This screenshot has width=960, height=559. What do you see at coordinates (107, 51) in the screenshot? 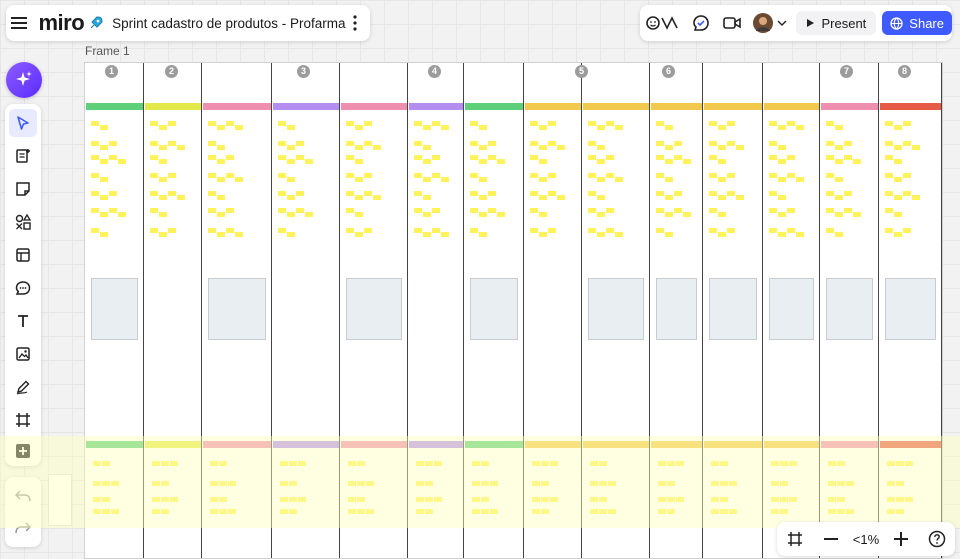
I see `frame-title: Frame 1` at bounding box center [107, 51].